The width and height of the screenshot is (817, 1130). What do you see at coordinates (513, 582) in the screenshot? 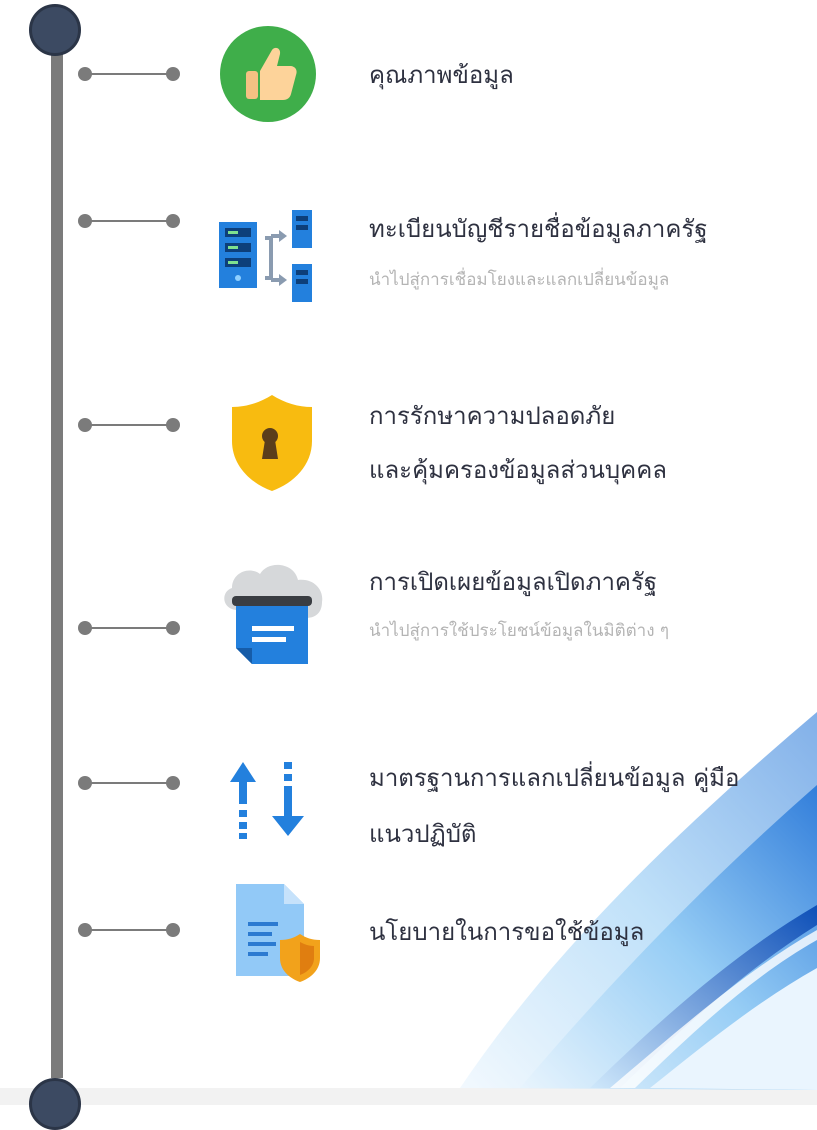
I see `item-title: การเปิดเผยข้อมูลเปิดภาครัฐ` at bounding box center [513, 582].